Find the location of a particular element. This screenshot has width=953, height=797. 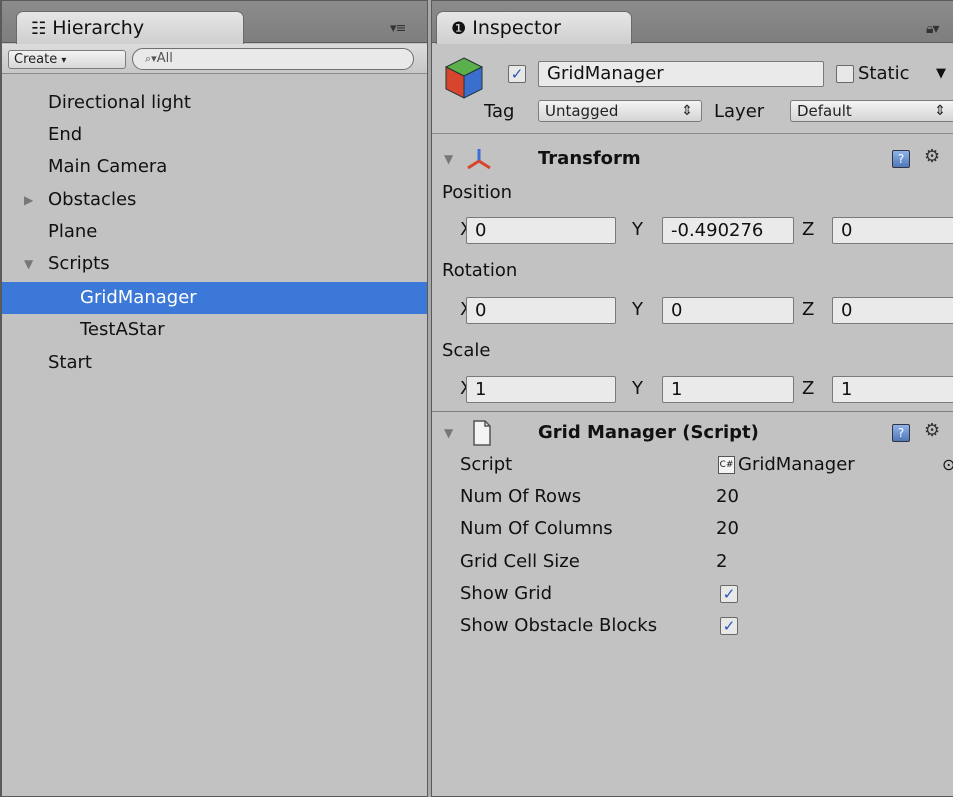

rotation-y-label: Y is located at coordinates (637, 309).